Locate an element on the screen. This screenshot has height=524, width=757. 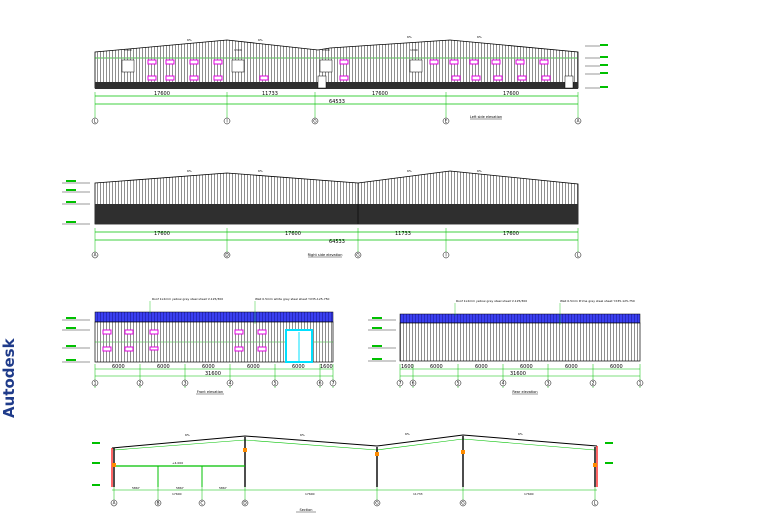
axis-label: C is located at coordinates (201, 504).